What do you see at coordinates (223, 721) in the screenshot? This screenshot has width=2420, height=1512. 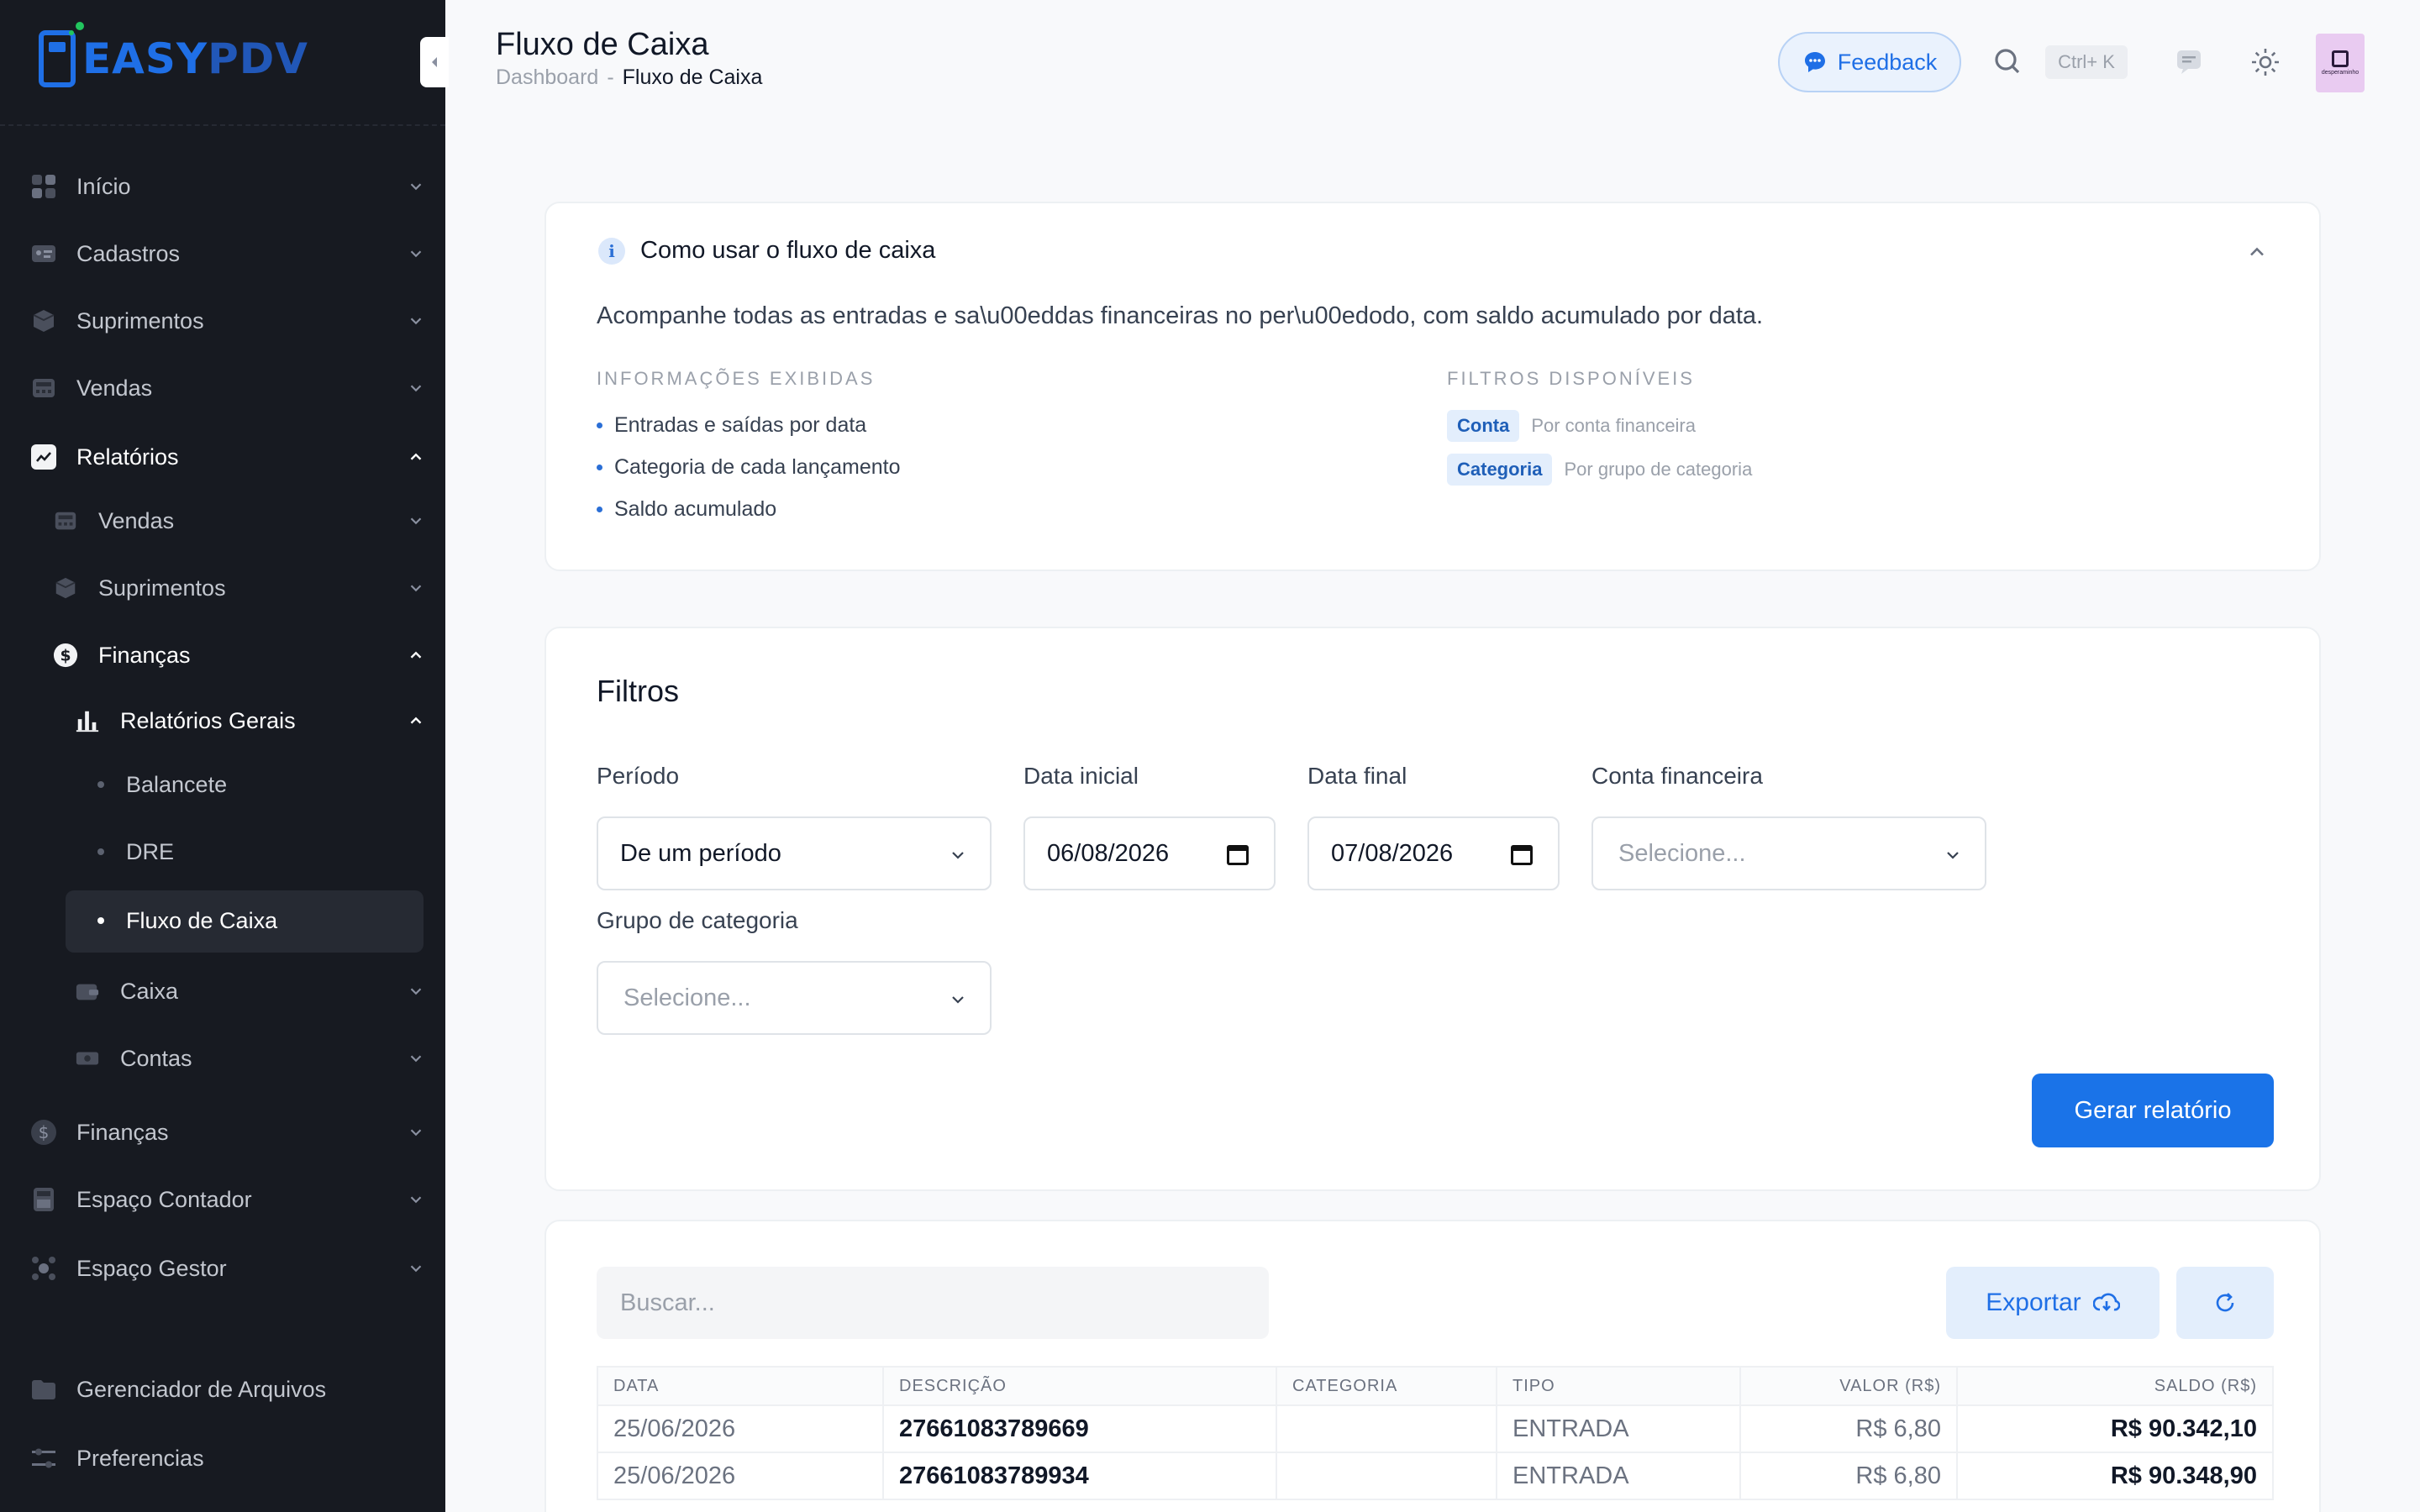 I see `sidebar-item-relatorios-gerais: Relatórios Gerais` at bounding box center [223, 721].